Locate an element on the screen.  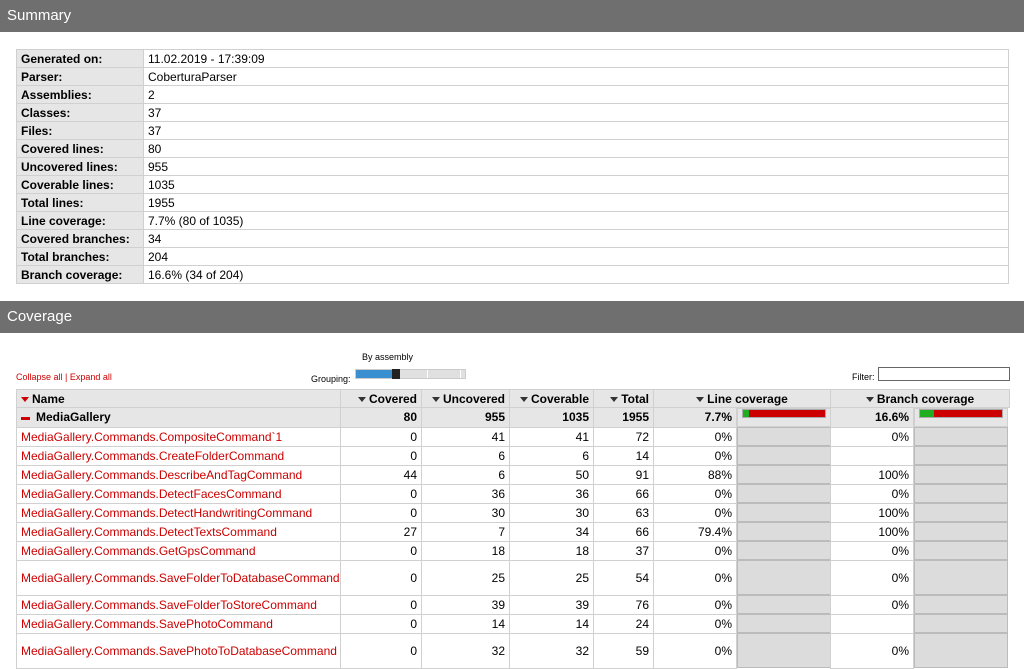
assembly-coverable: 1035 is located at coordinates (551, 417).